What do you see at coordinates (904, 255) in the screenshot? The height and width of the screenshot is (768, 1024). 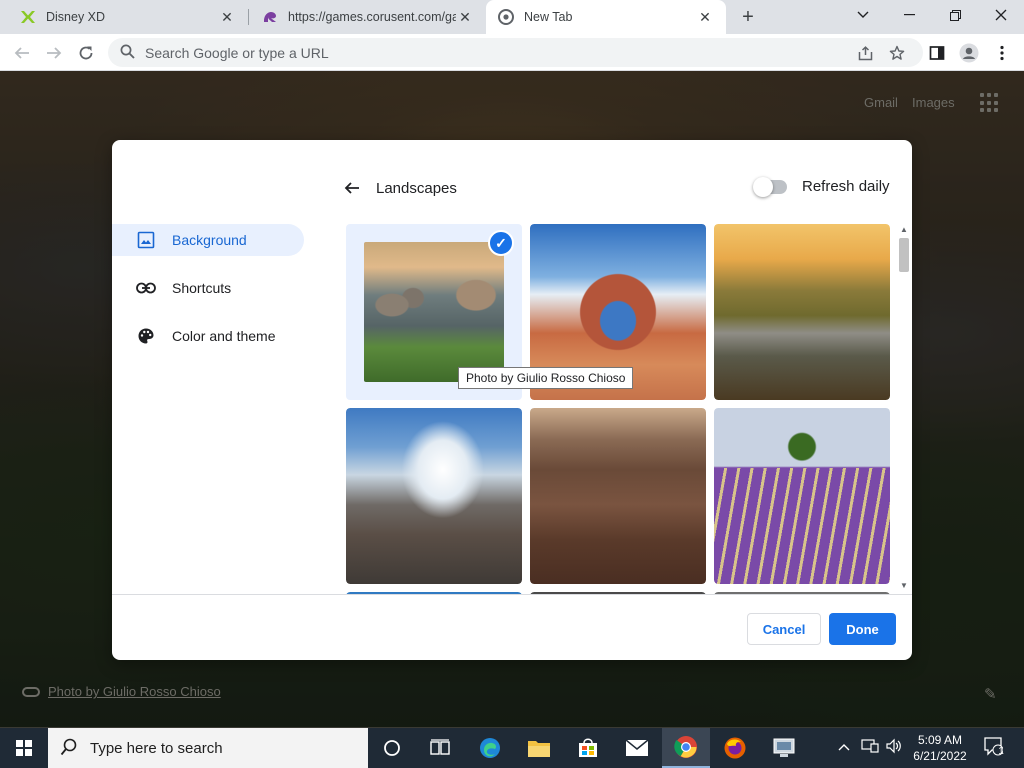 I see `scroll-thumb` at bounding box center [904, 255].